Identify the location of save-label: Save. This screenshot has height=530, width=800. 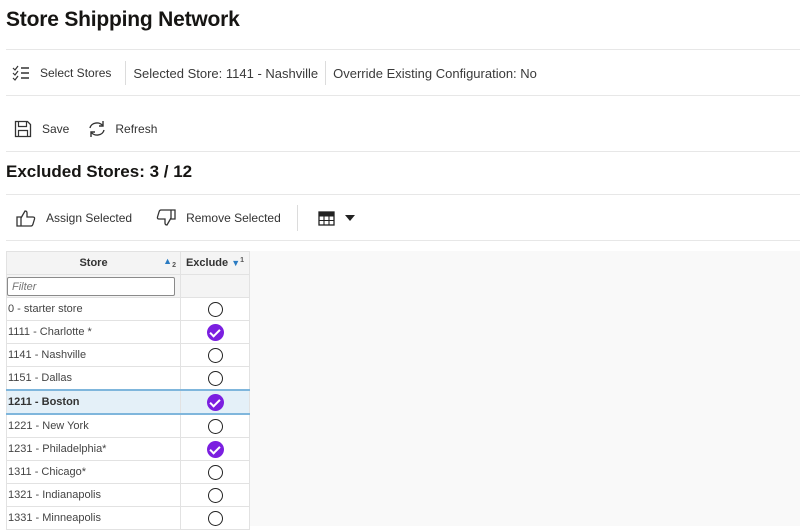
(56, 129).